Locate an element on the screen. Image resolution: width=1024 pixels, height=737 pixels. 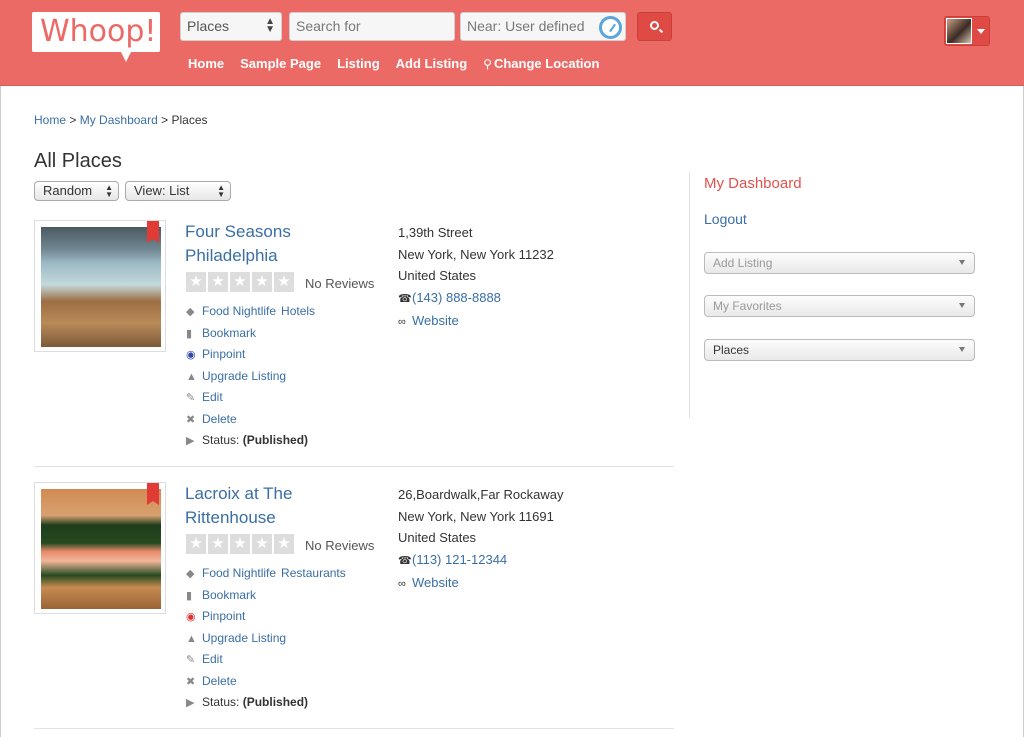
listing-title: Lacroix at The Rittenhouse is located at coordinates (275, 506).